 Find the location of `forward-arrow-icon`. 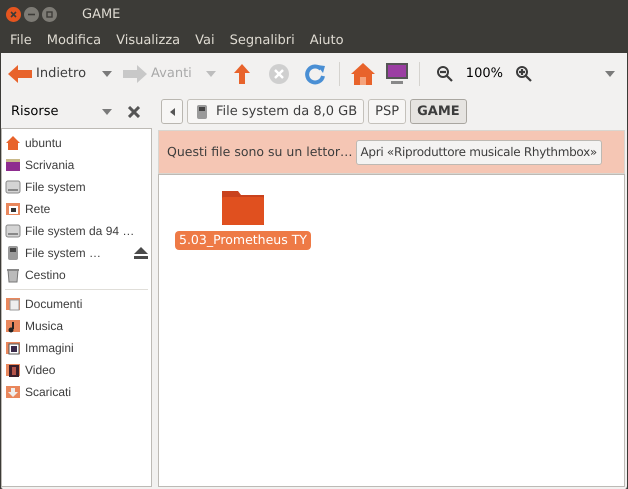

forward-arrow-icon is located at coordinates (135, 74).